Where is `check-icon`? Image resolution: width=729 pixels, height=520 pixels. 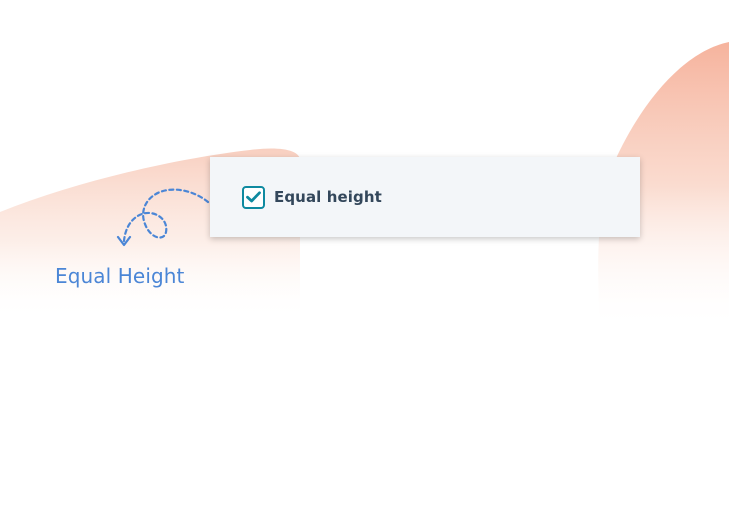
check-icon is located at coordinates (253, 197).